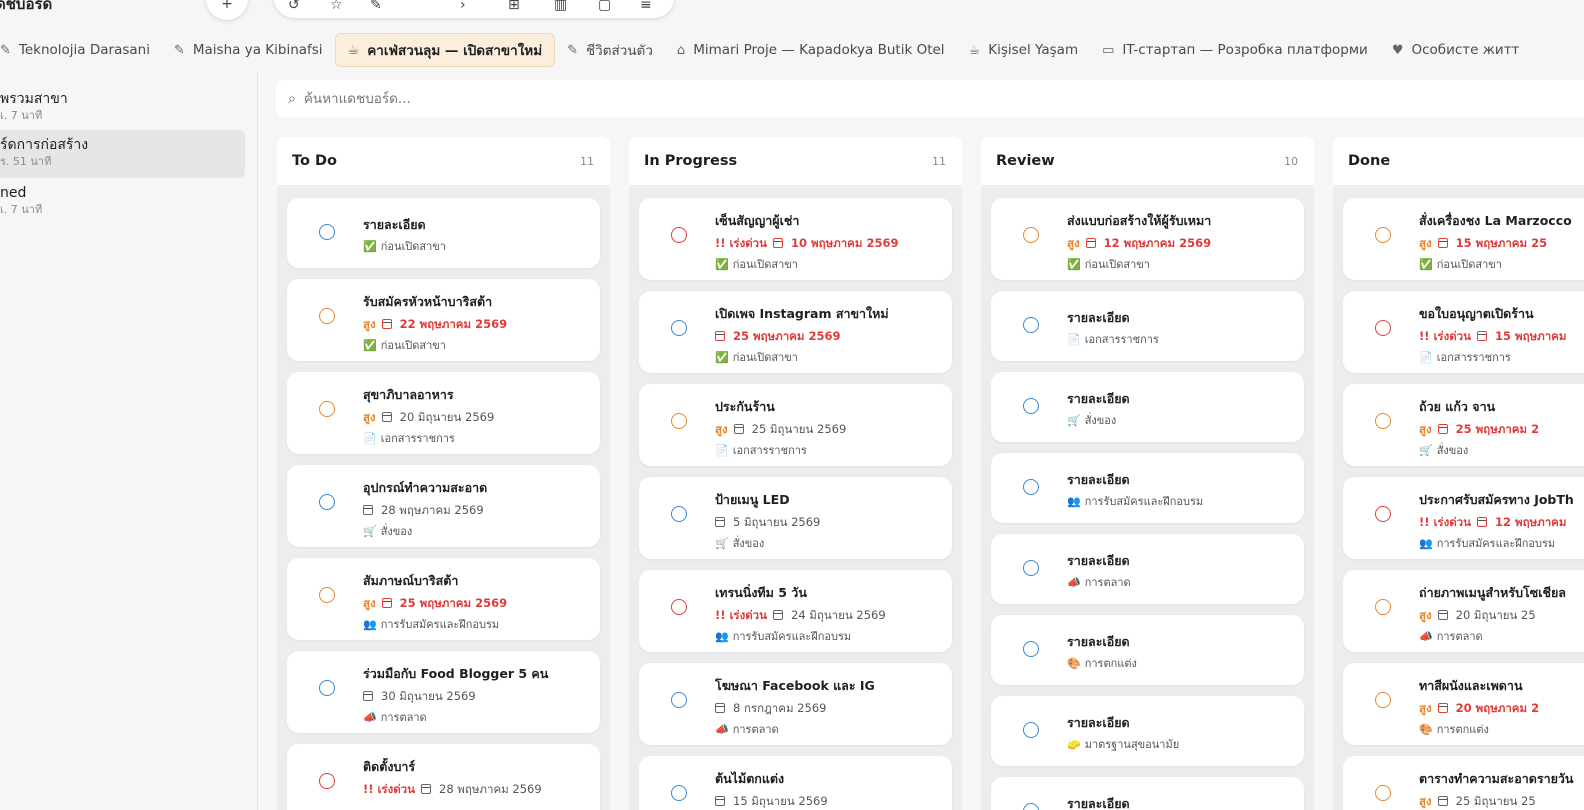 Image resolution: width=1584 pixels, height=810 pixels. What do you see at coordinates (1147, 407) in the screenshot?
I see `task-card: รายละเอียด 🛒 สั่งของ` at bounding box center [1147, 407].